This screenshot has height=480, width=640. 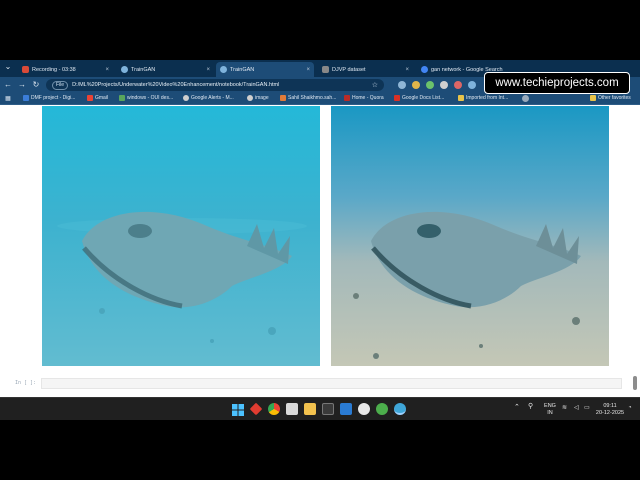 What do you see at coordinates (349, 69) in the screenshot?
I see `tab-label: DJVP dataset` at bounding box center [349, 69].